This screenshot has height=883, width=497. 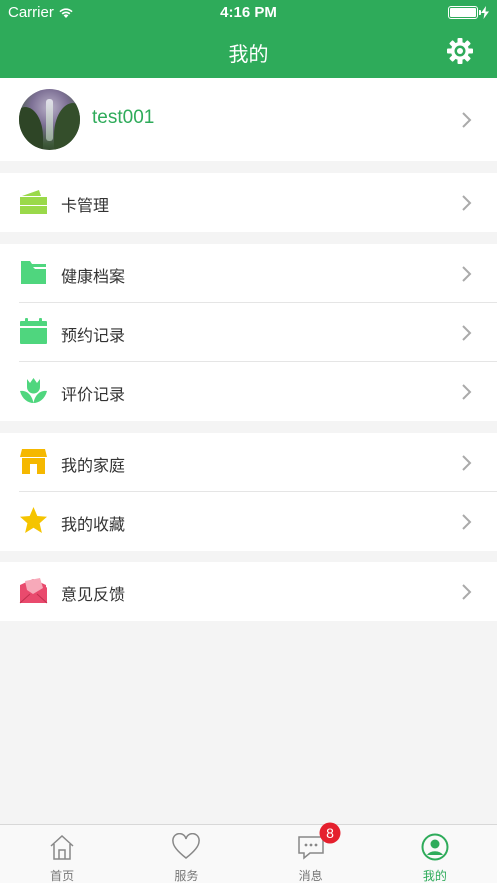 I want to click on menu-item-card-management: 卡管理, so click(x=248, y=202).